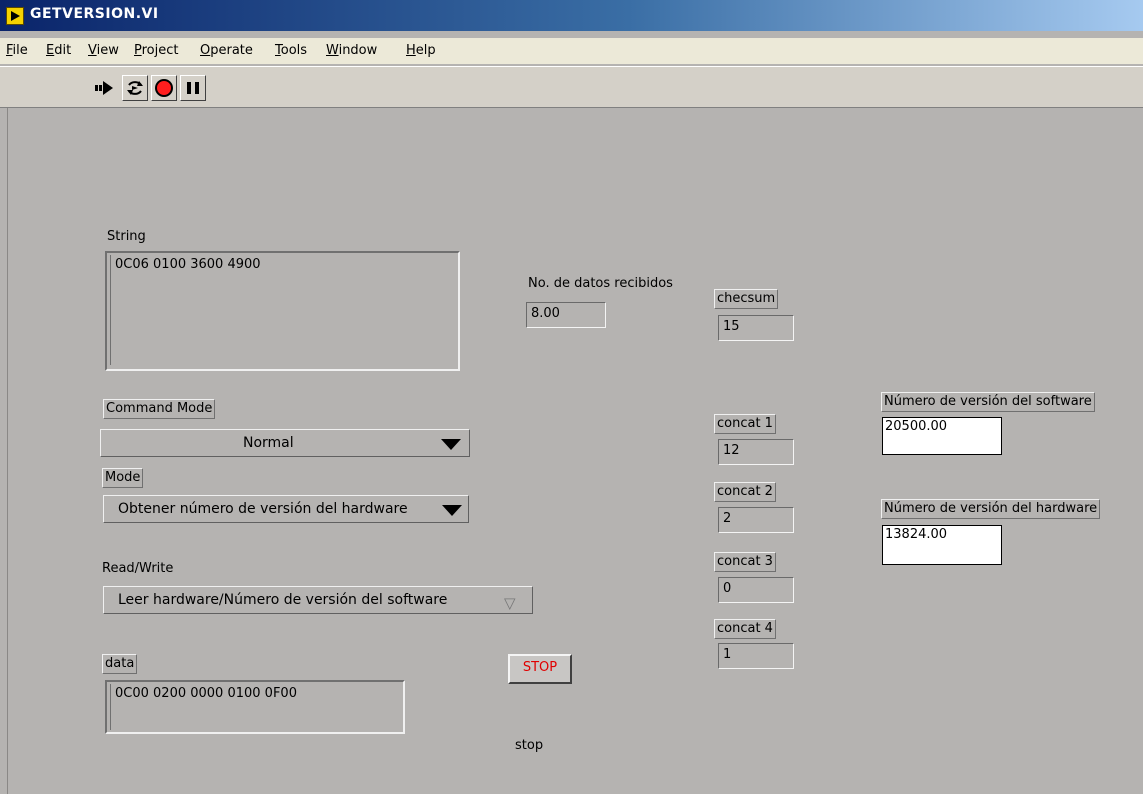 The image size is (1143, 794). I want to click on string-value: 0C06 0100 3600 4900, so click(188, 264).